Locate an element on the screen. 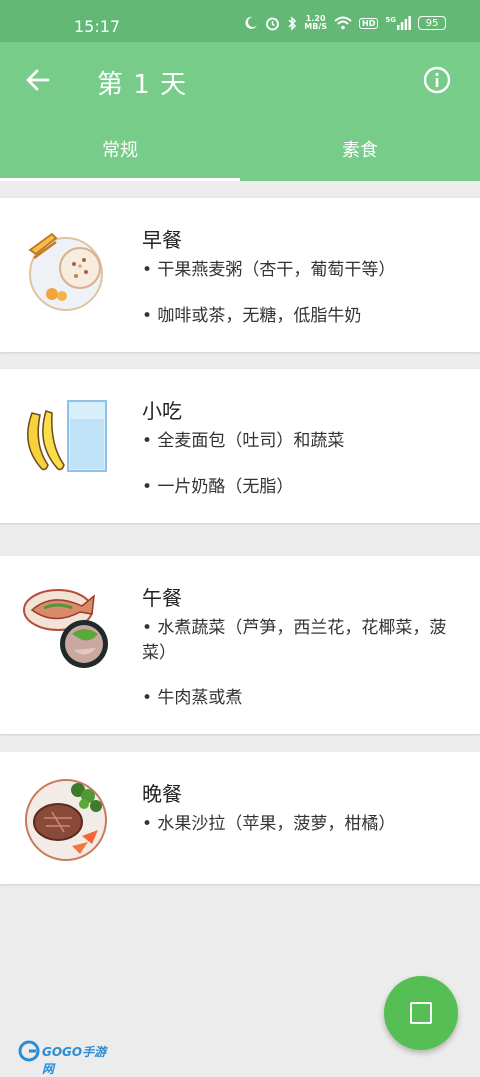  fab-button is located at coordinates (421, 1013).